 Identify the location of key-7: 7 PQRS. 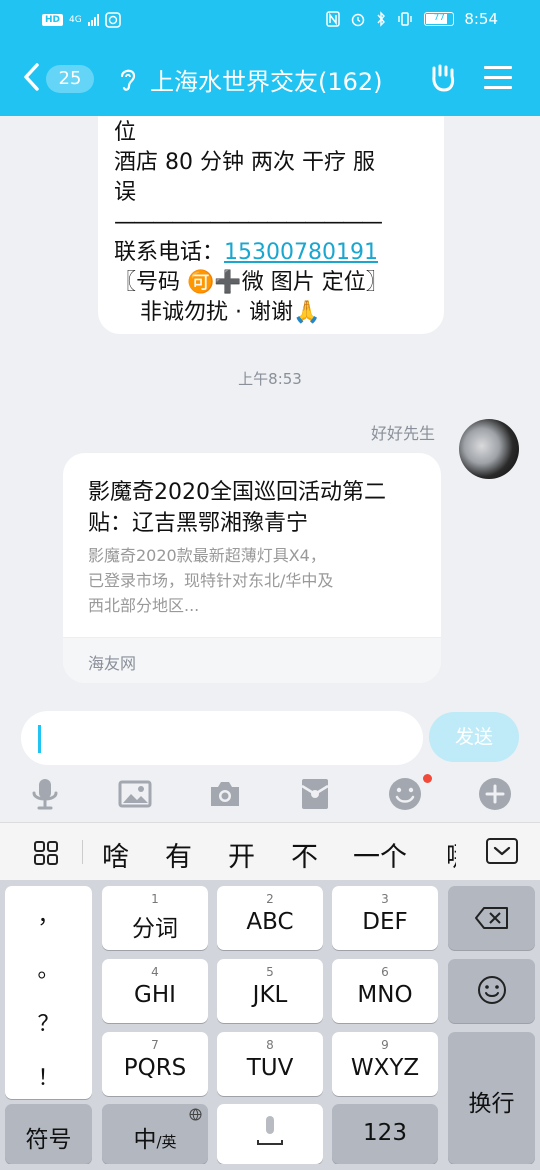
(155, 1064).